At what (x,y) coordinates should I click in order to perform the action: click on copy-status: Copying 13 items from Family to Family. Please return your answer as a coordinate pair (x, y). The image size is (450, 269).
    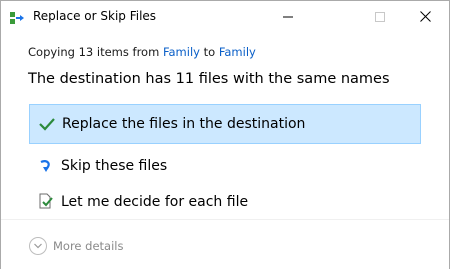
    Looking at the image, I should click on (142, 52).